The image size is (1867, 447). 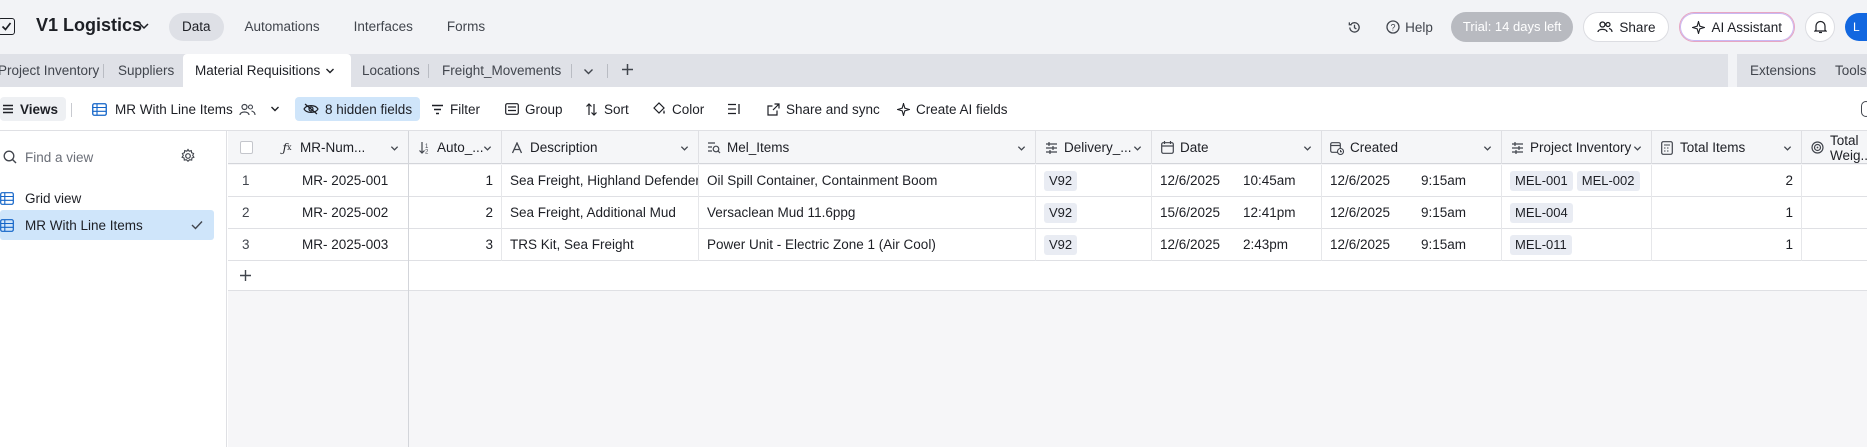 What do you see at coordinates (102, 158) in the screenshot?
I see `find-view-input: Find a view` at bounding box center [102, 158].